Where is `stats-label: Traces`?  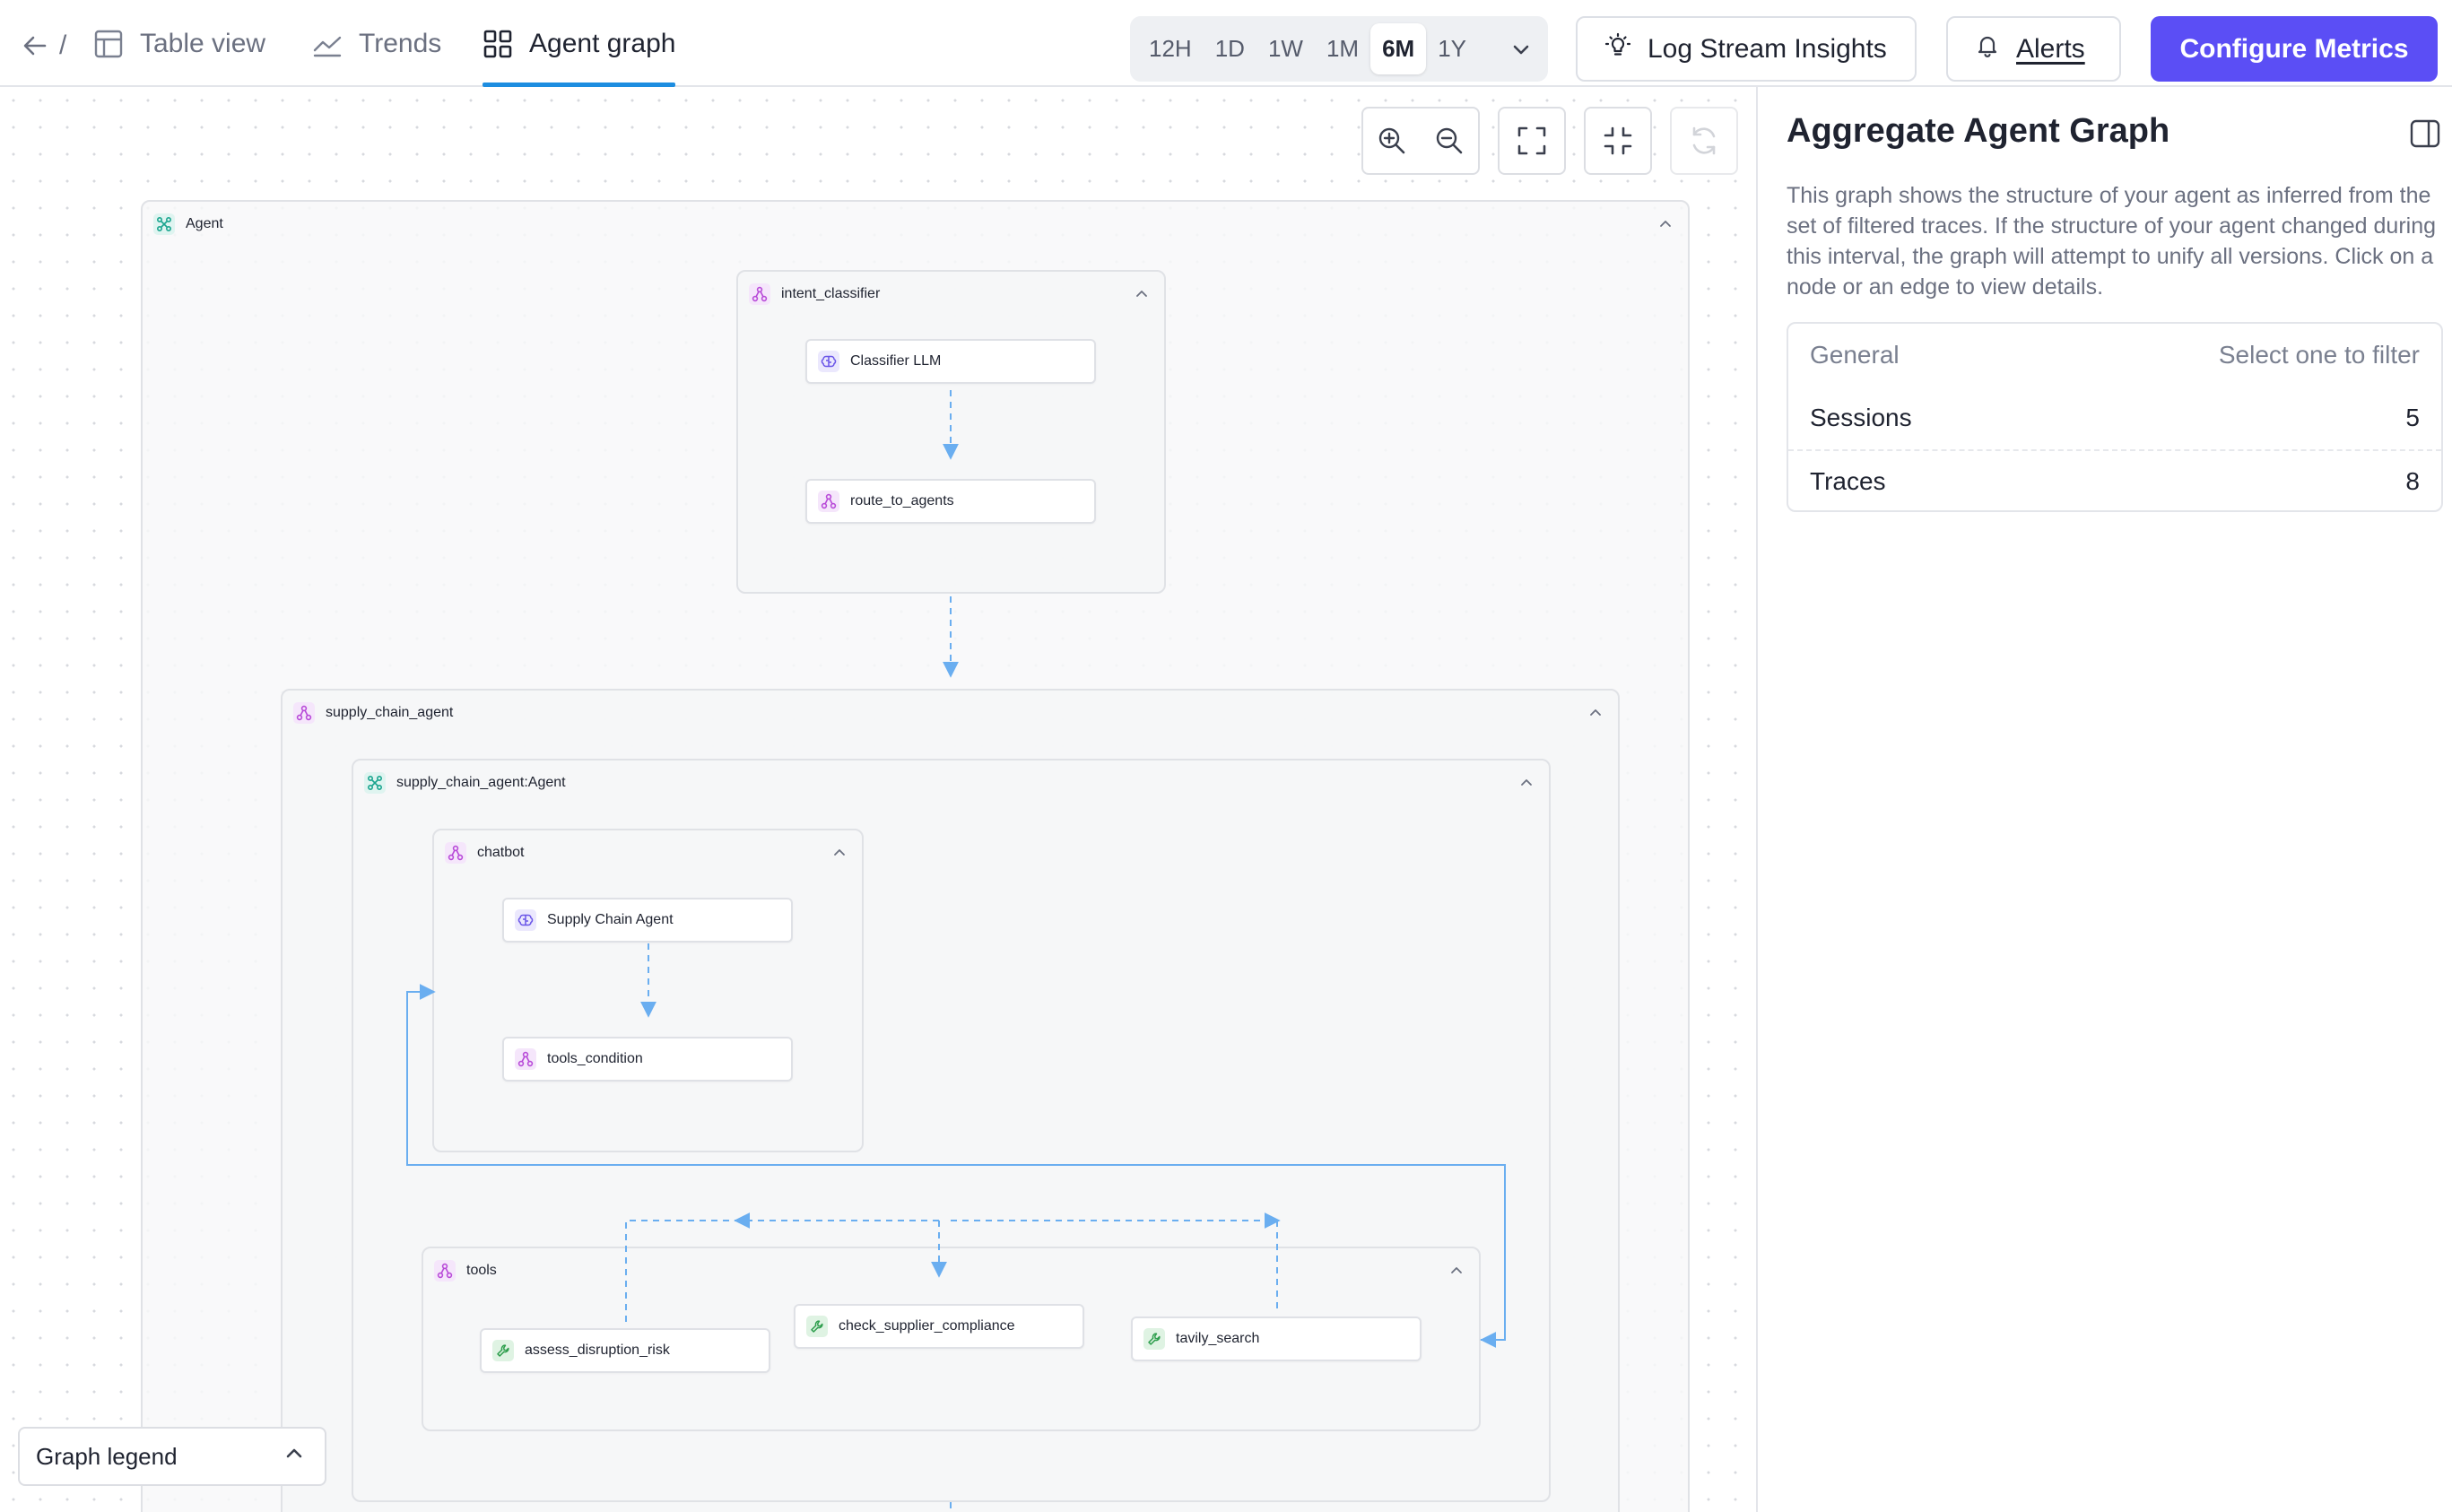 stats-label: Traces is located at coordinates (1848, 481).